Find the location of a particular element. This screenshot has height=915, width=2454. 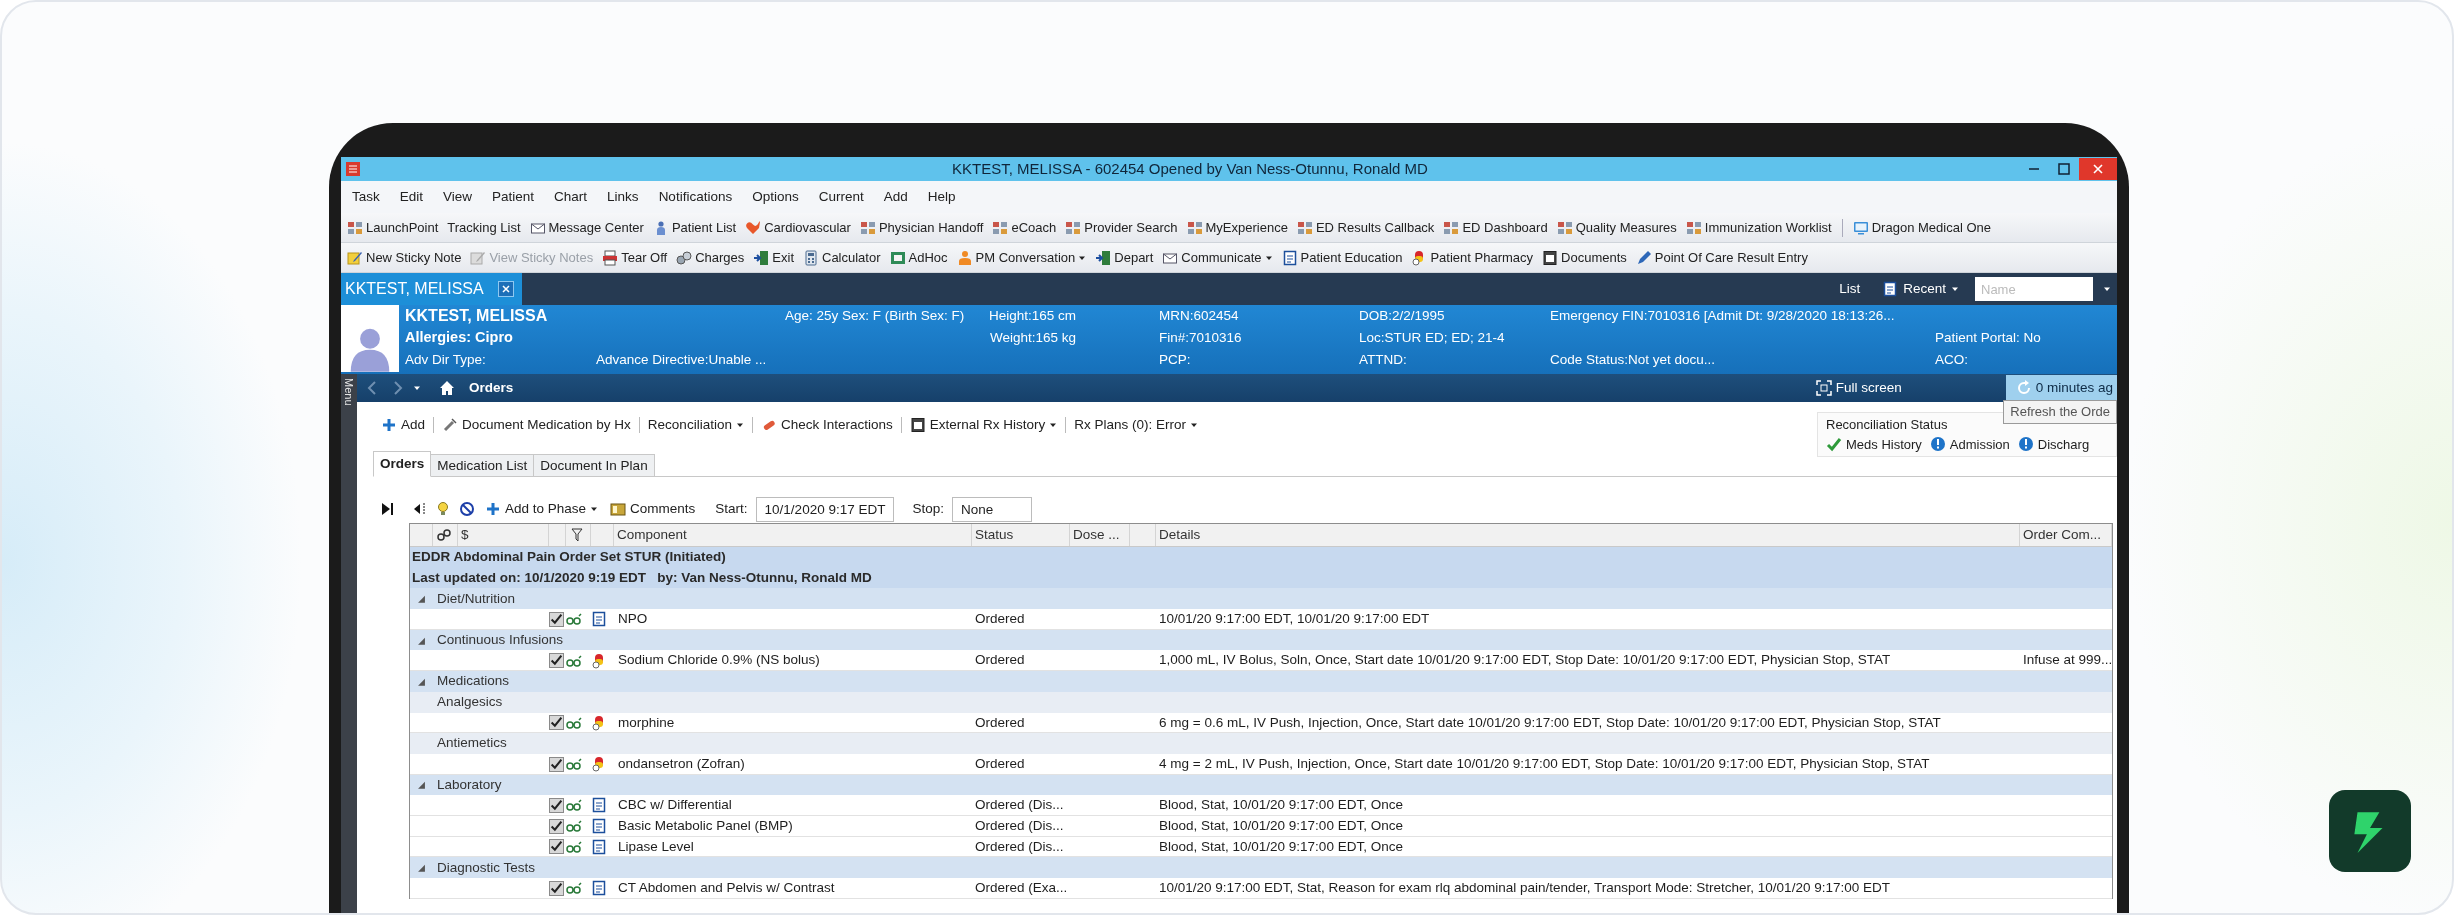

menu-item: Patient is located at coordinates (513, 197).